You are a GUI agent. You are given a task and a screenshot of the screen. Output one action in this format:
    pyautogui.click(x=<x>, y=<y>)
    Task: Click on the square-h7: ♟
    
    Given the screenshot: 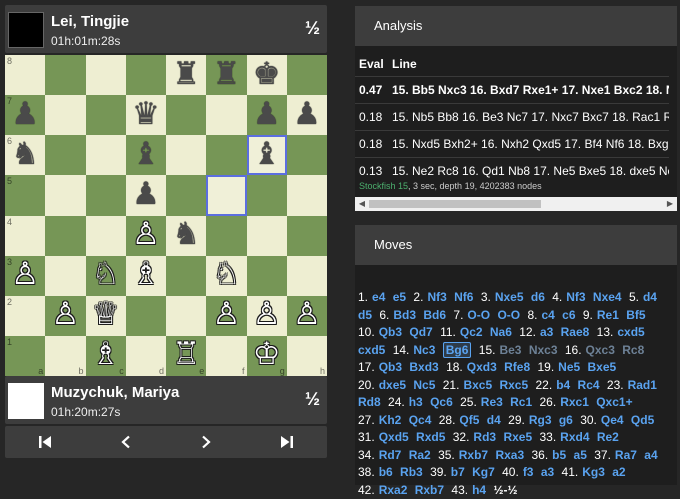 What is the action you would take?
    pyautogui.click(x=306, y=115)
    